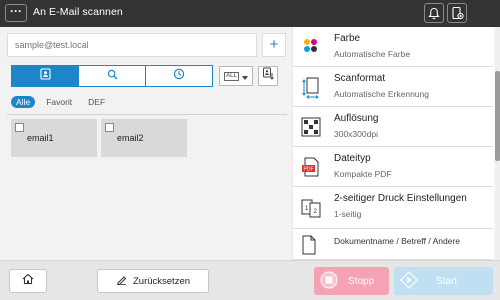 This screenshot has height=300, width=500. I want to click on search-tabs, so click(112, 76).